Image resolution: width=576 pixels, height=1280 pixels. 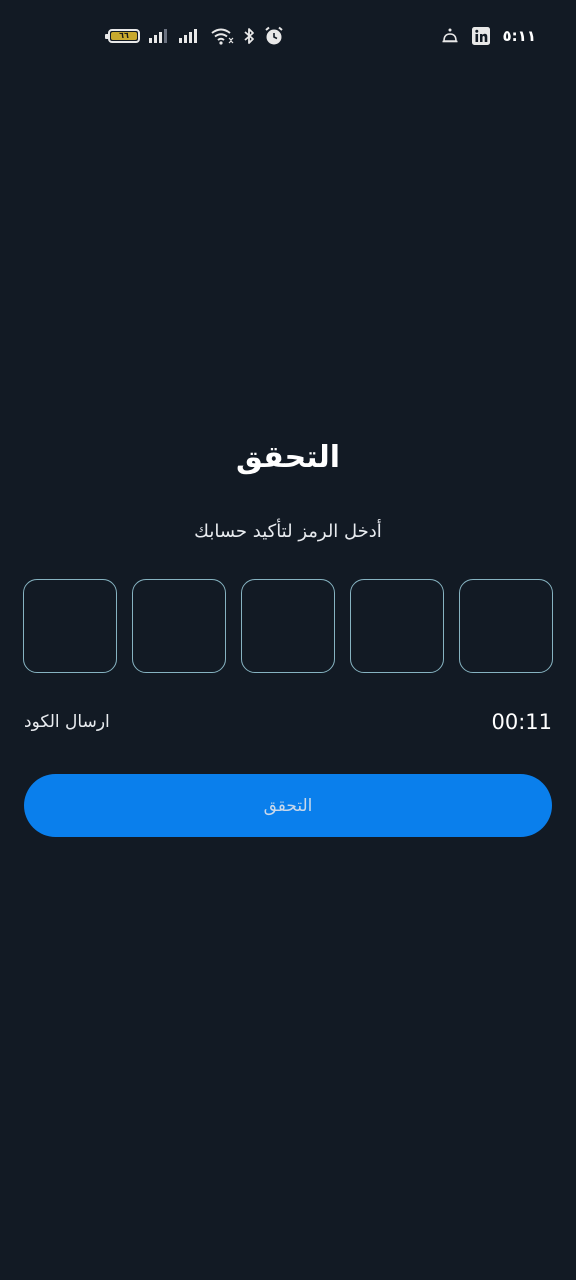 What do you see at coordinates (481, 36) in the screenshot?
I see `linkedin-icon` at bounding box center [481, 36].